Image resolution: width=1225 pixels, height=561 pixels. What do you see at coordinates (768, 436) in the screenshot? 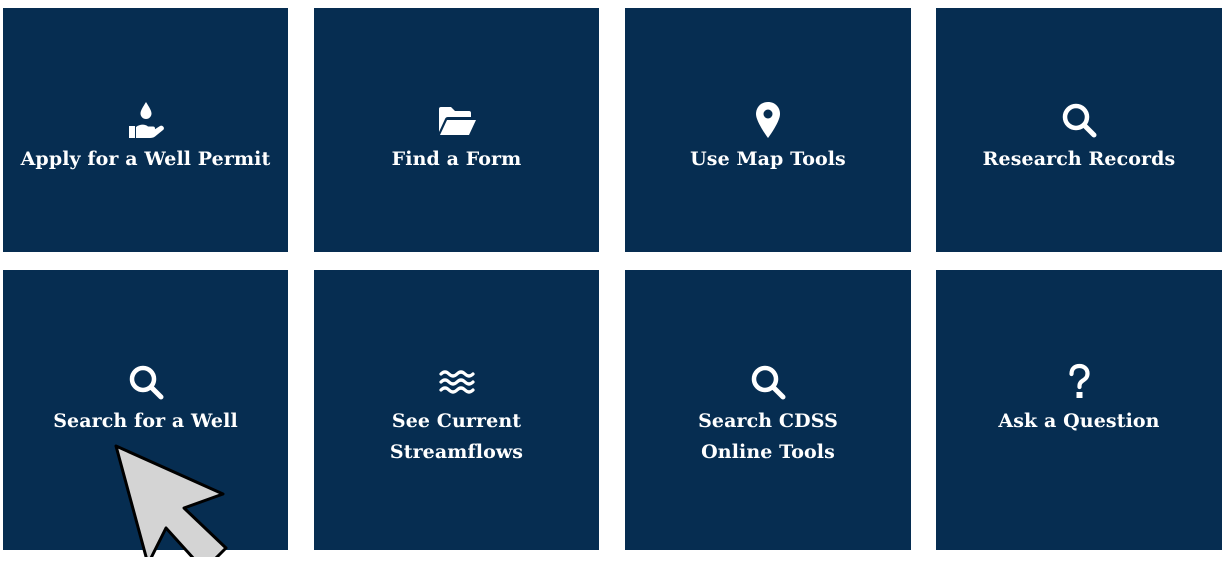
I see `tile-label: Search CDSS Online Tools` at bounding box center [768, 436].